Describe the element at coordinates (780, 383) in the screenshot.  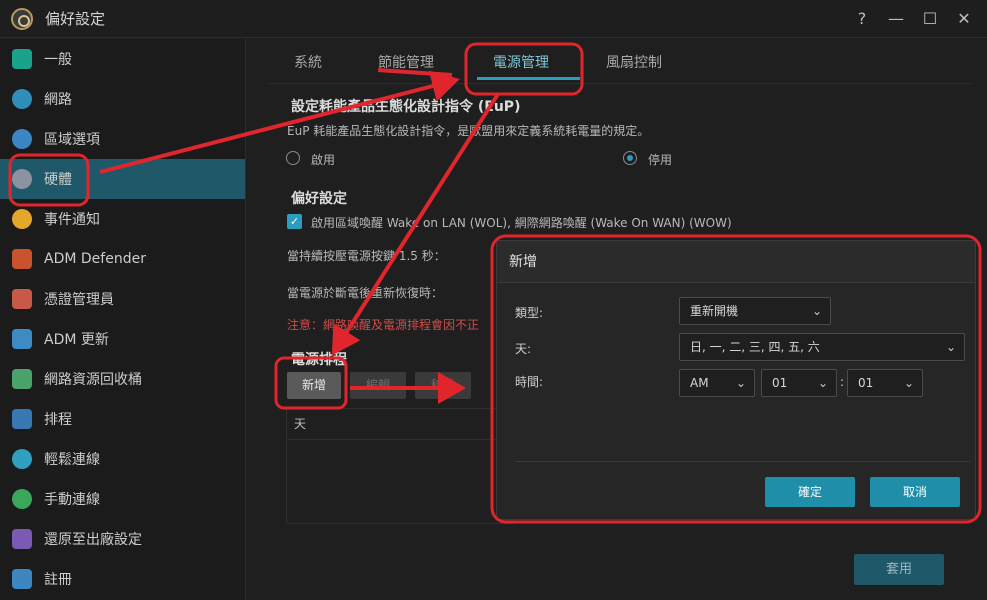
I see `hour-select-value: 01` at that location.